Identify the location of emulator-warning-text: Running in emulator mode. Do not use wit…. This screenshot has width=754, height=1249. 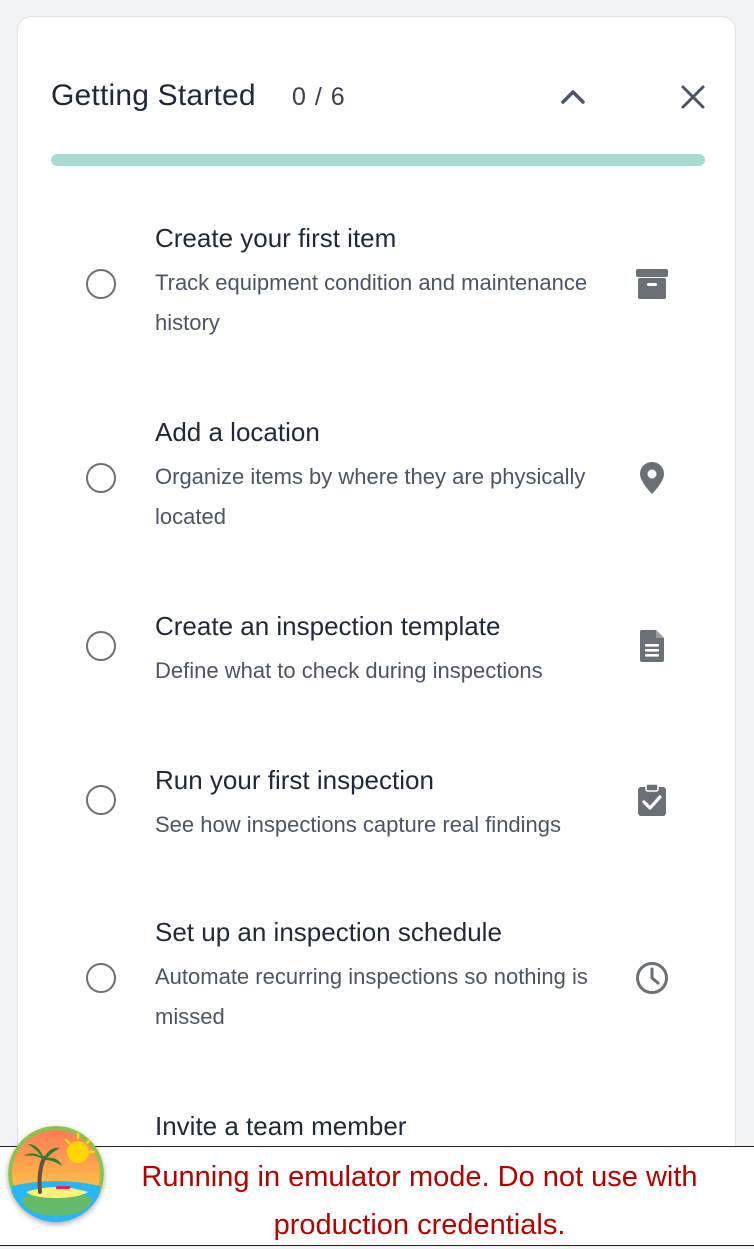
(419, 1201).